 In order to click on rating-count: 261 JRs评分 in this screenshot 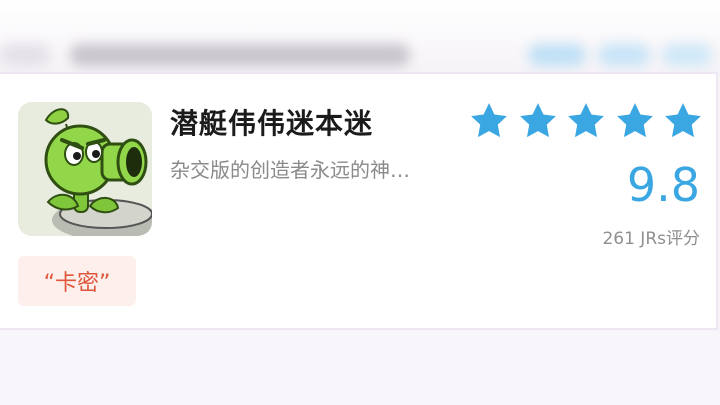, I will do `click(651, 239)`.